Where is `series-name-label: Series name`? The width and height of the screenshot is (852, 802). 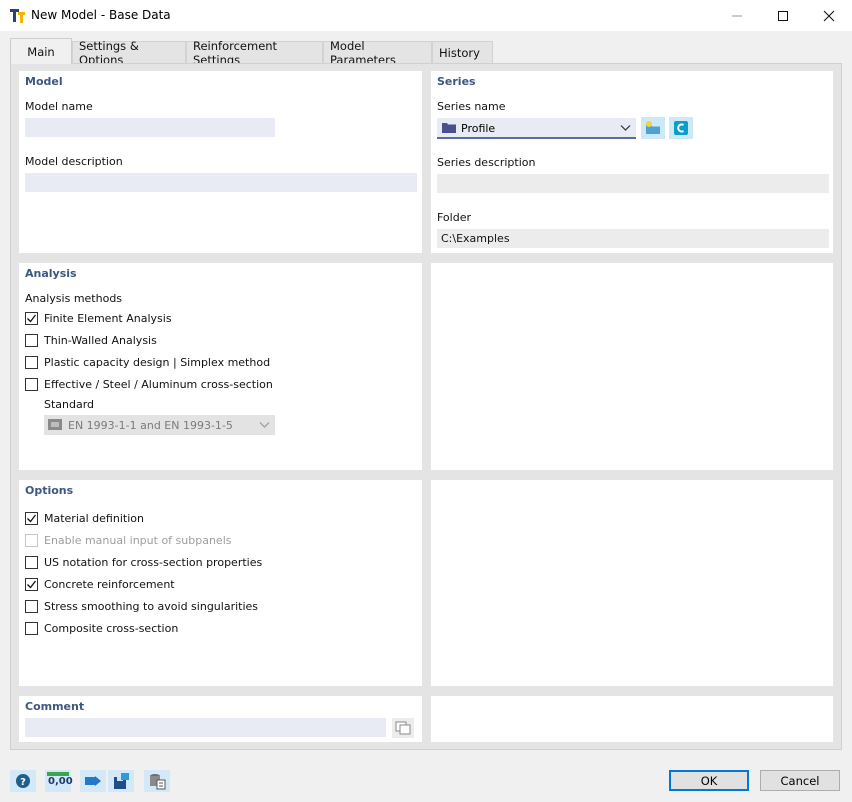 series-name-label: Series name is located at coordinates (471, 106).